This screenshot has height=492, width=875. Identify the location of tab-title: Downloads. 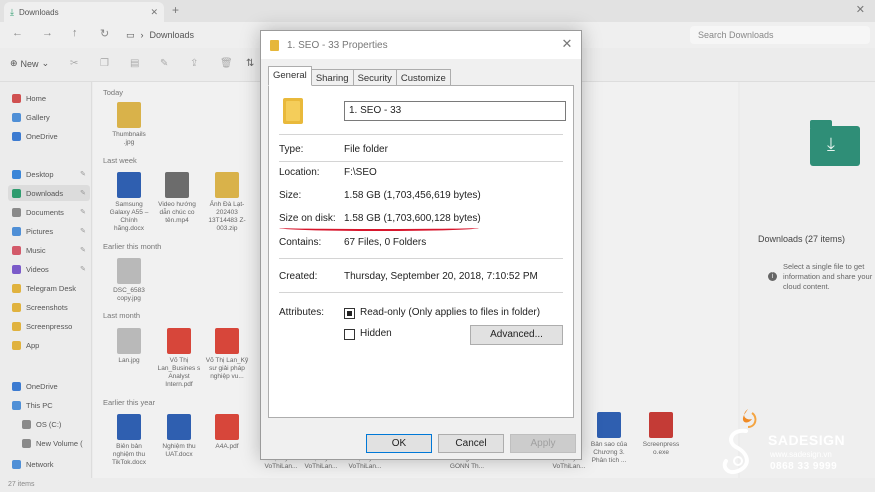
(38, 12).